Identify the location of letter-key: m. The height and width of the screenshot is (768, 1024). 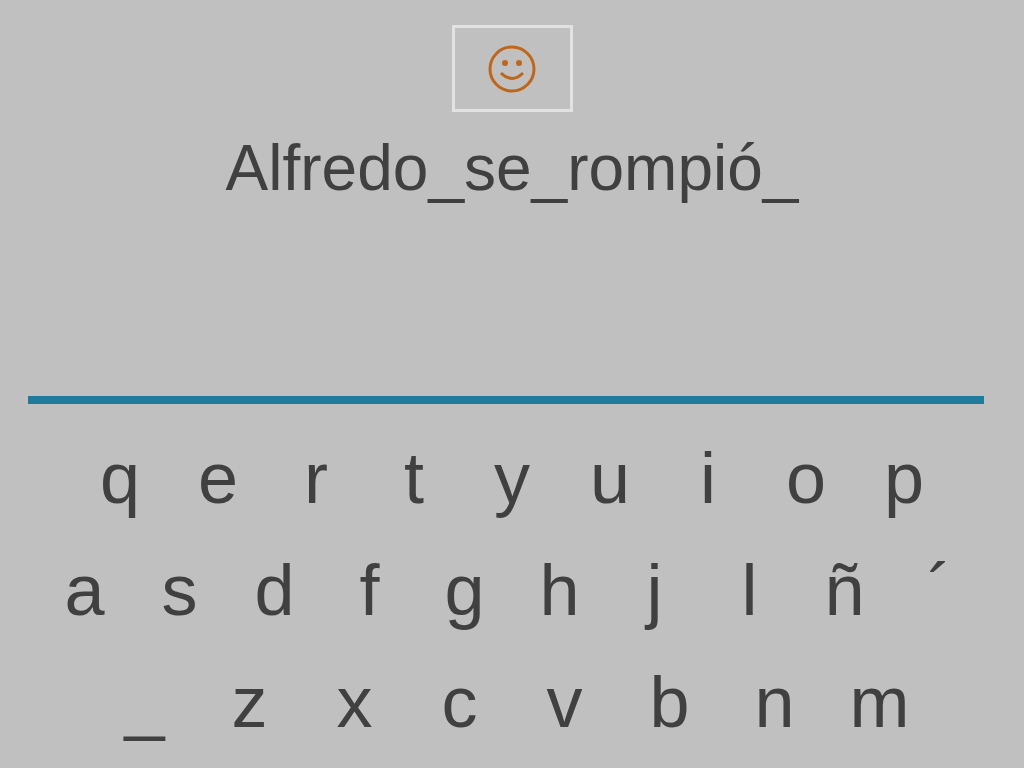
(879, 702).